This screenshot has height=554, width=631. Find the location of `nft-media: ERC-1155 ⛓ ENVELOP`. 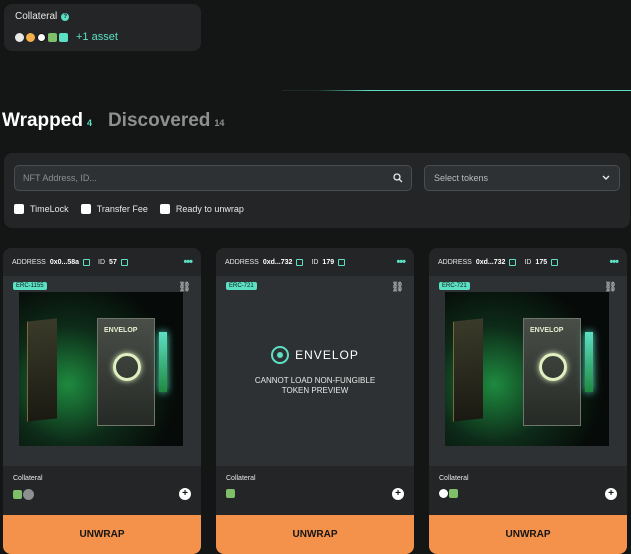

nft-media: ERC-1155 ⛓ ENVELOP is located at coordinates (102, 371).